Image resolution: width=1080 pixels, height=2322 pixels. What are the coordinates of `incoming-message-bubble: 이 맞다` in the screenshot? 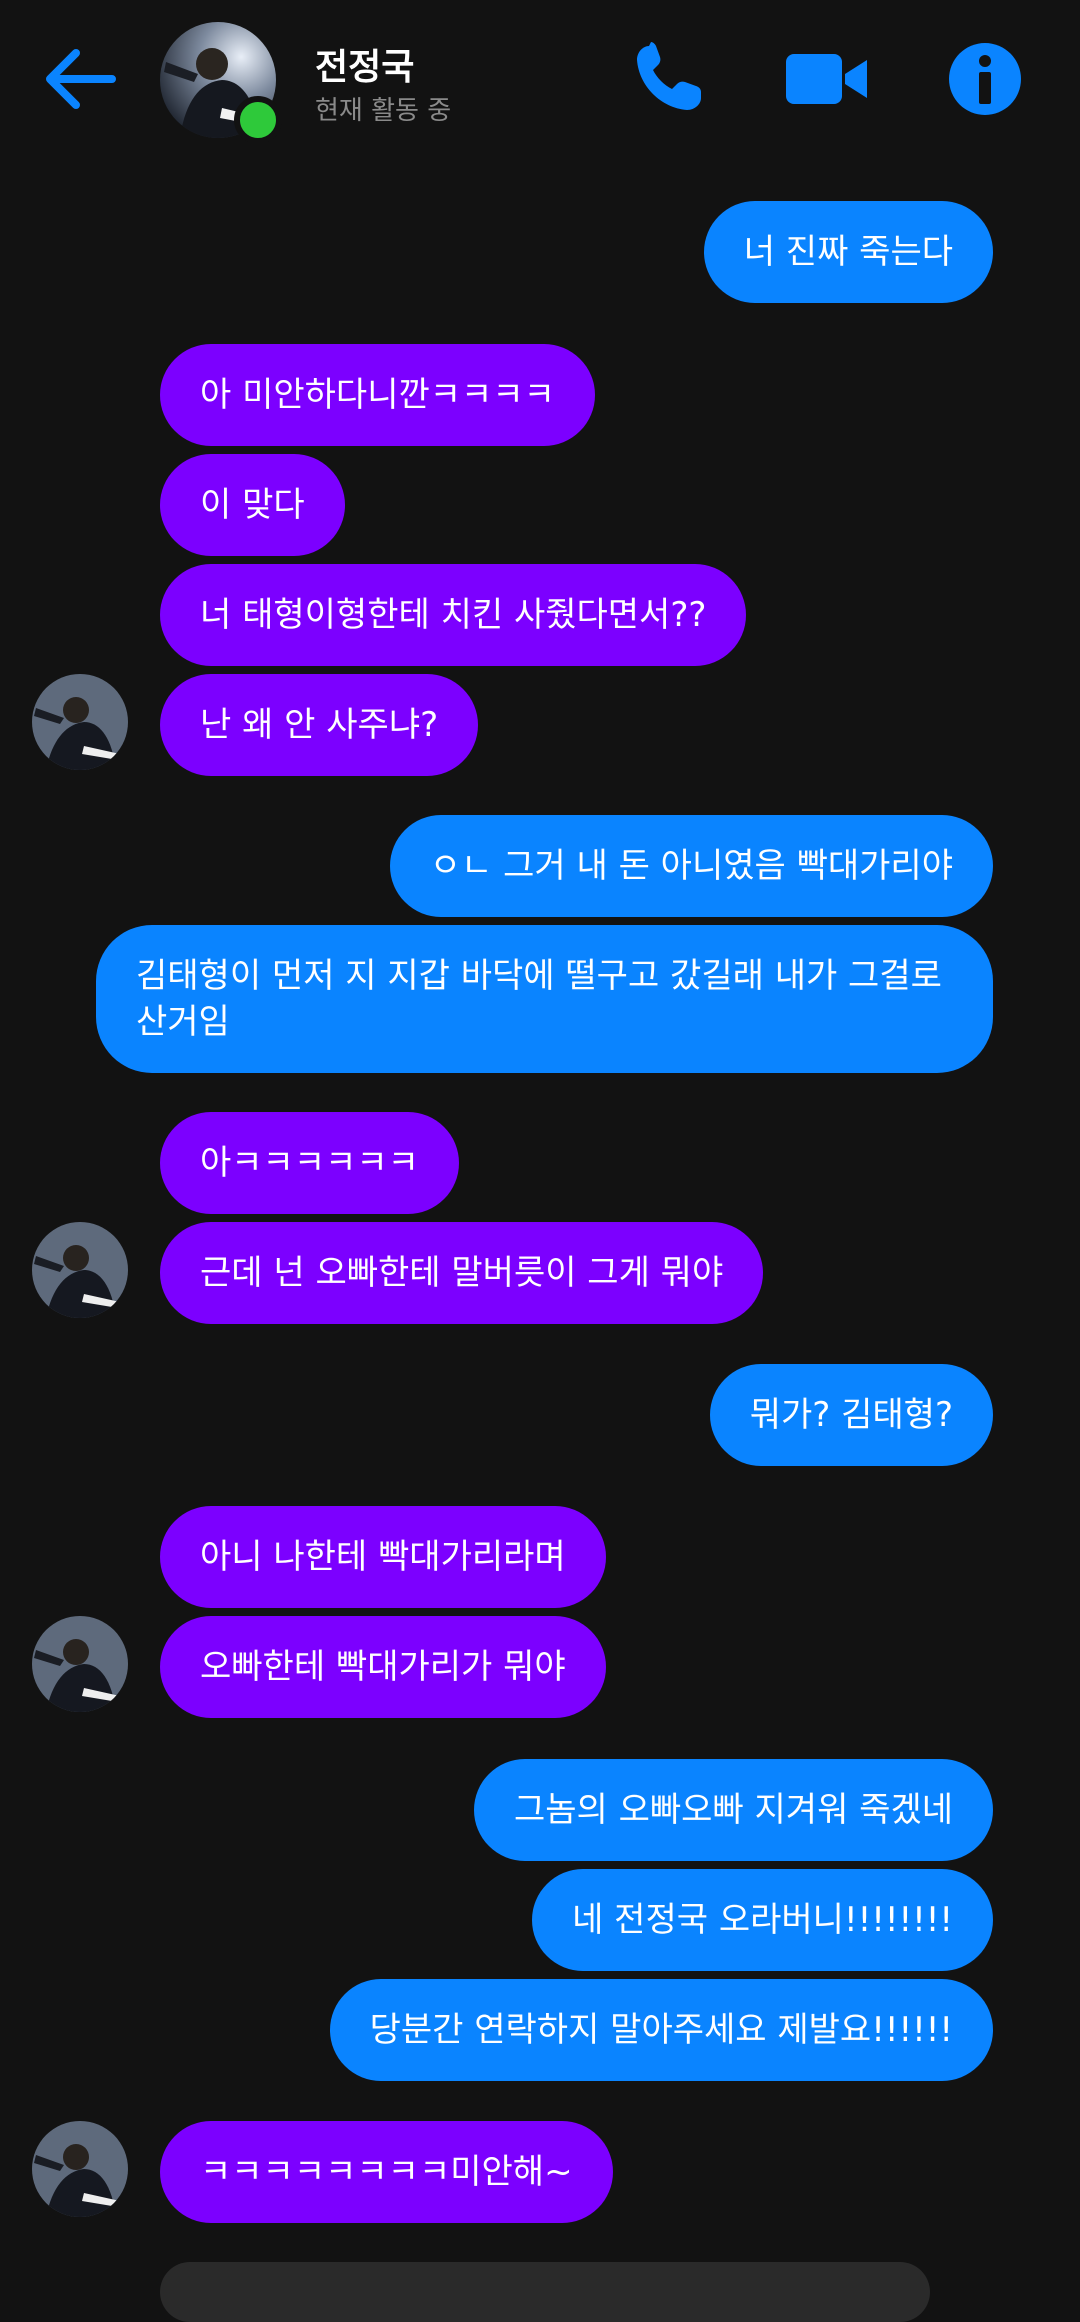 It's located at (252, 505).